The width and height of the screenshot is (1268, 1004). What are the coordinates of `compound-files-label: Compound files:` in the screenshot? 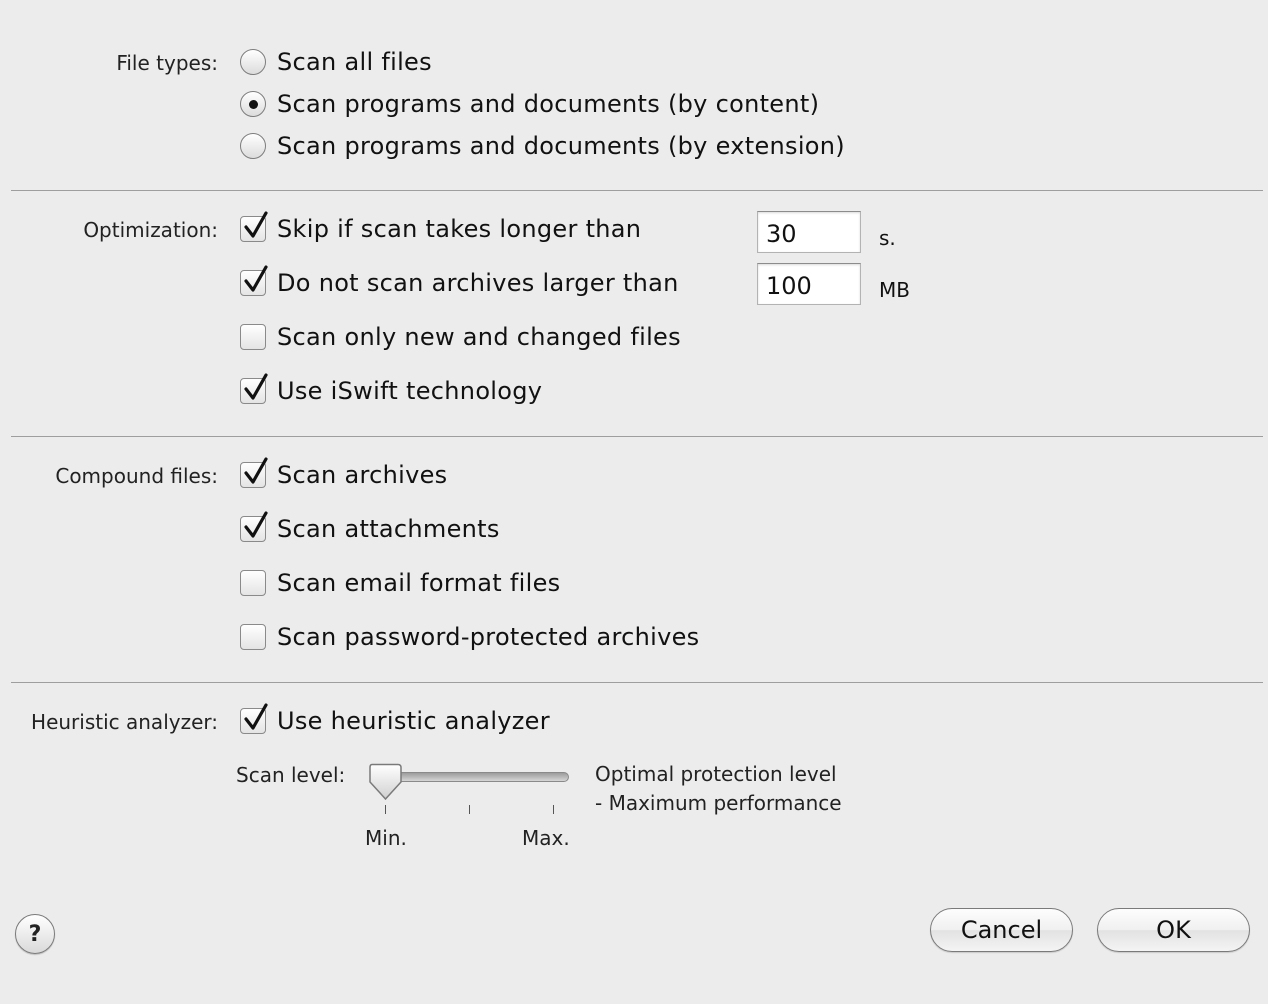 It's located at (136, 476).